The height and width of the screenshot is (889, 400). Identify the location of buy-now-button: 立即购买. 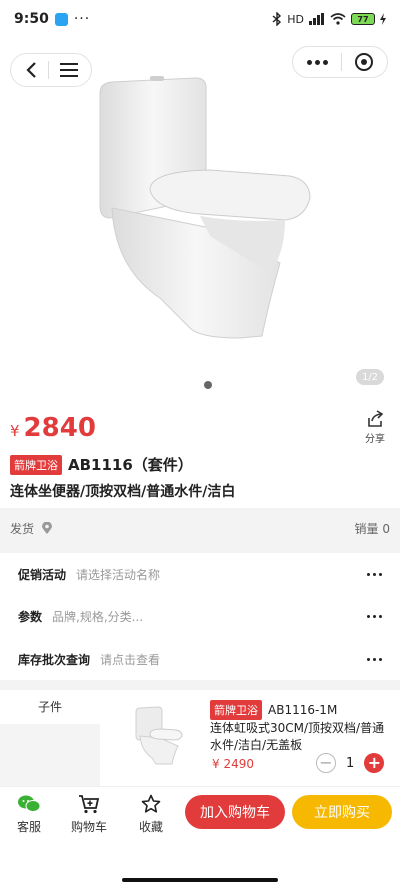
(342, 812).